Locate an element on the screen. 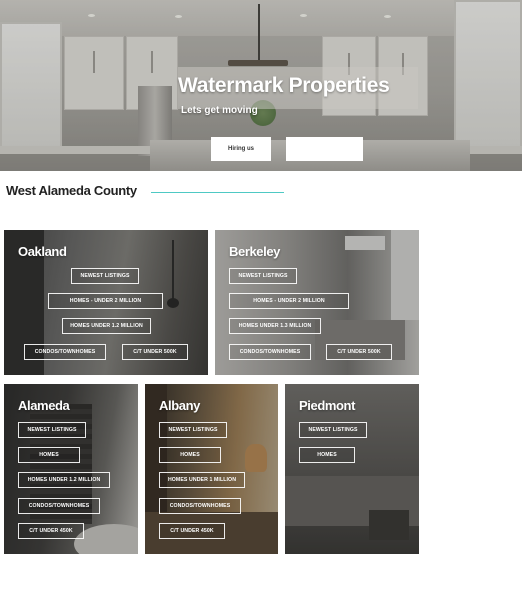  hero-title: Watermark Properties is located at coordinates (284, 85).